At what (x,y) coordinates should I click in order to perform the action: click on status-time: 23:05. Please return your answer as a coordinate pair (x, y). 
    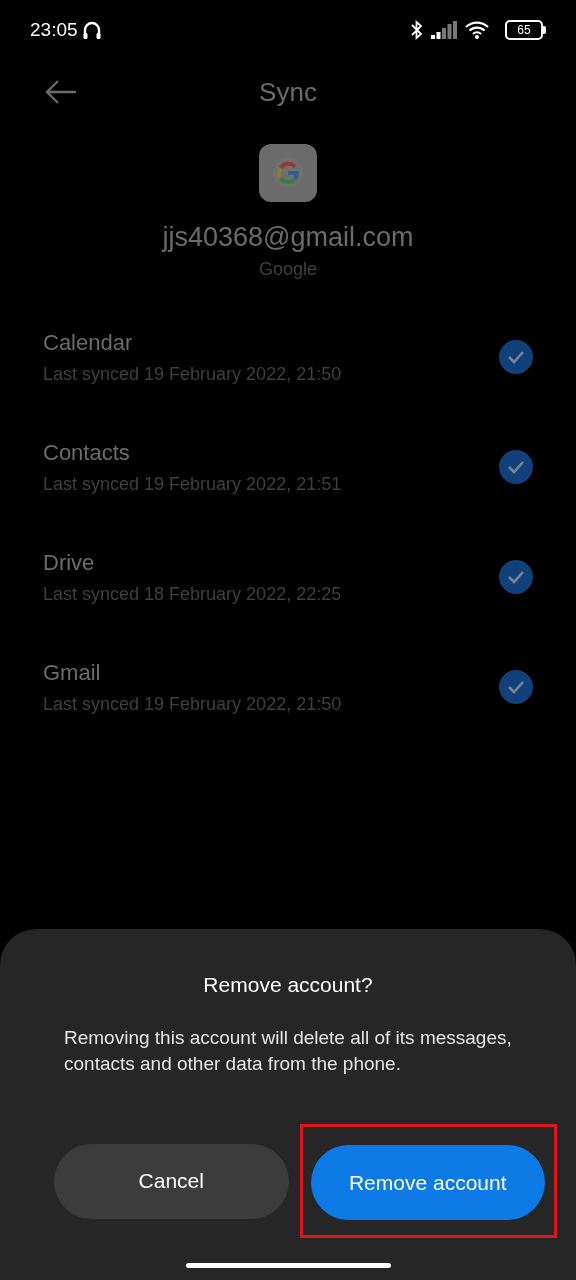
    Looking at the image, I should click on (54, 30).